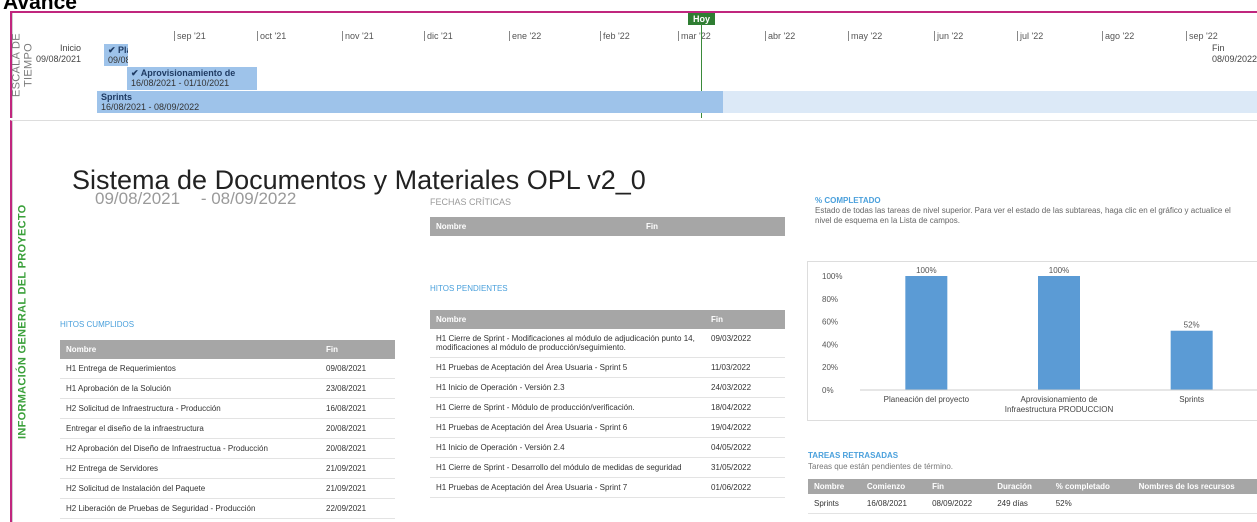  Describe the element at coordinates (745, 407) in the screenshot. I see `cell-end: 18/04/2022` at that location.